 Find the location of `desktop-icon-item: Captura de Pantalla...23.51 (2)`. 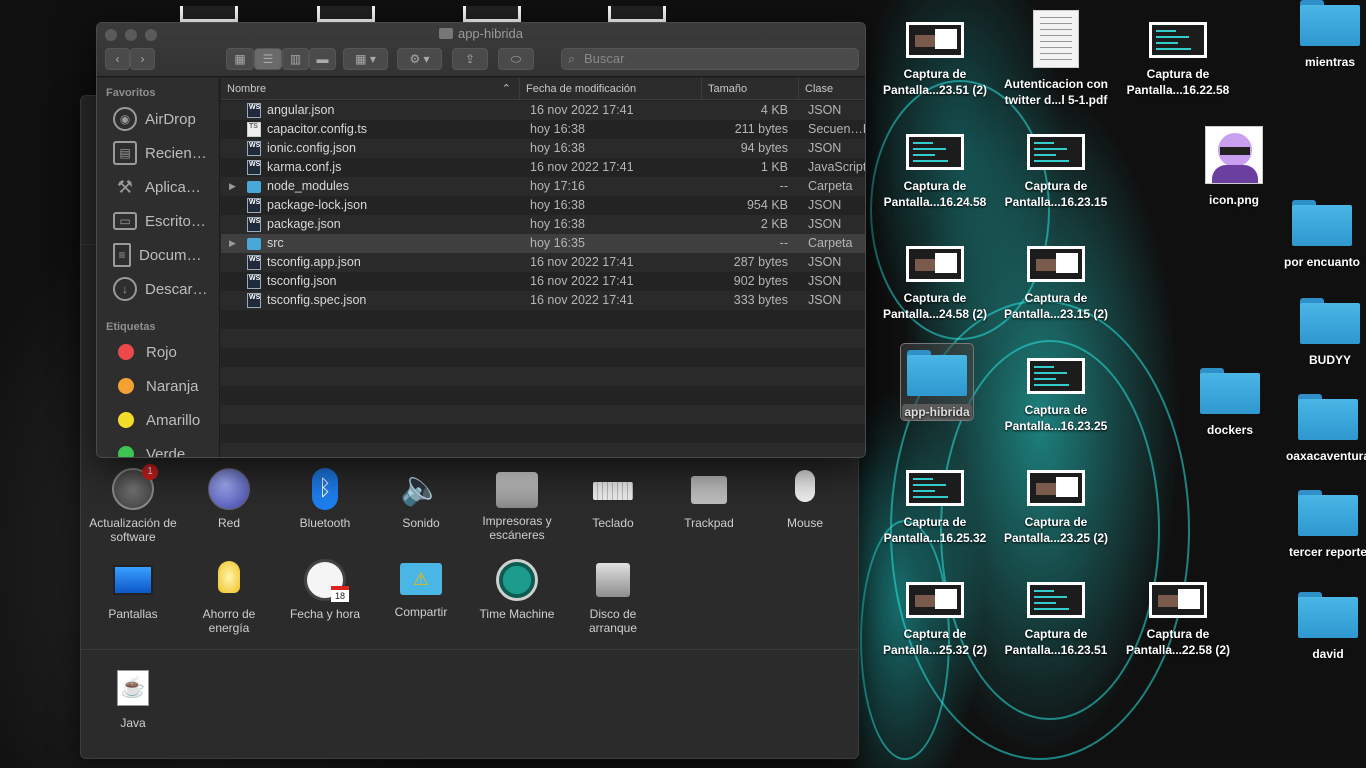

desktop-icon-item: Captura de Pantalla...23.51 (2) is located at coordinates (935, 60).